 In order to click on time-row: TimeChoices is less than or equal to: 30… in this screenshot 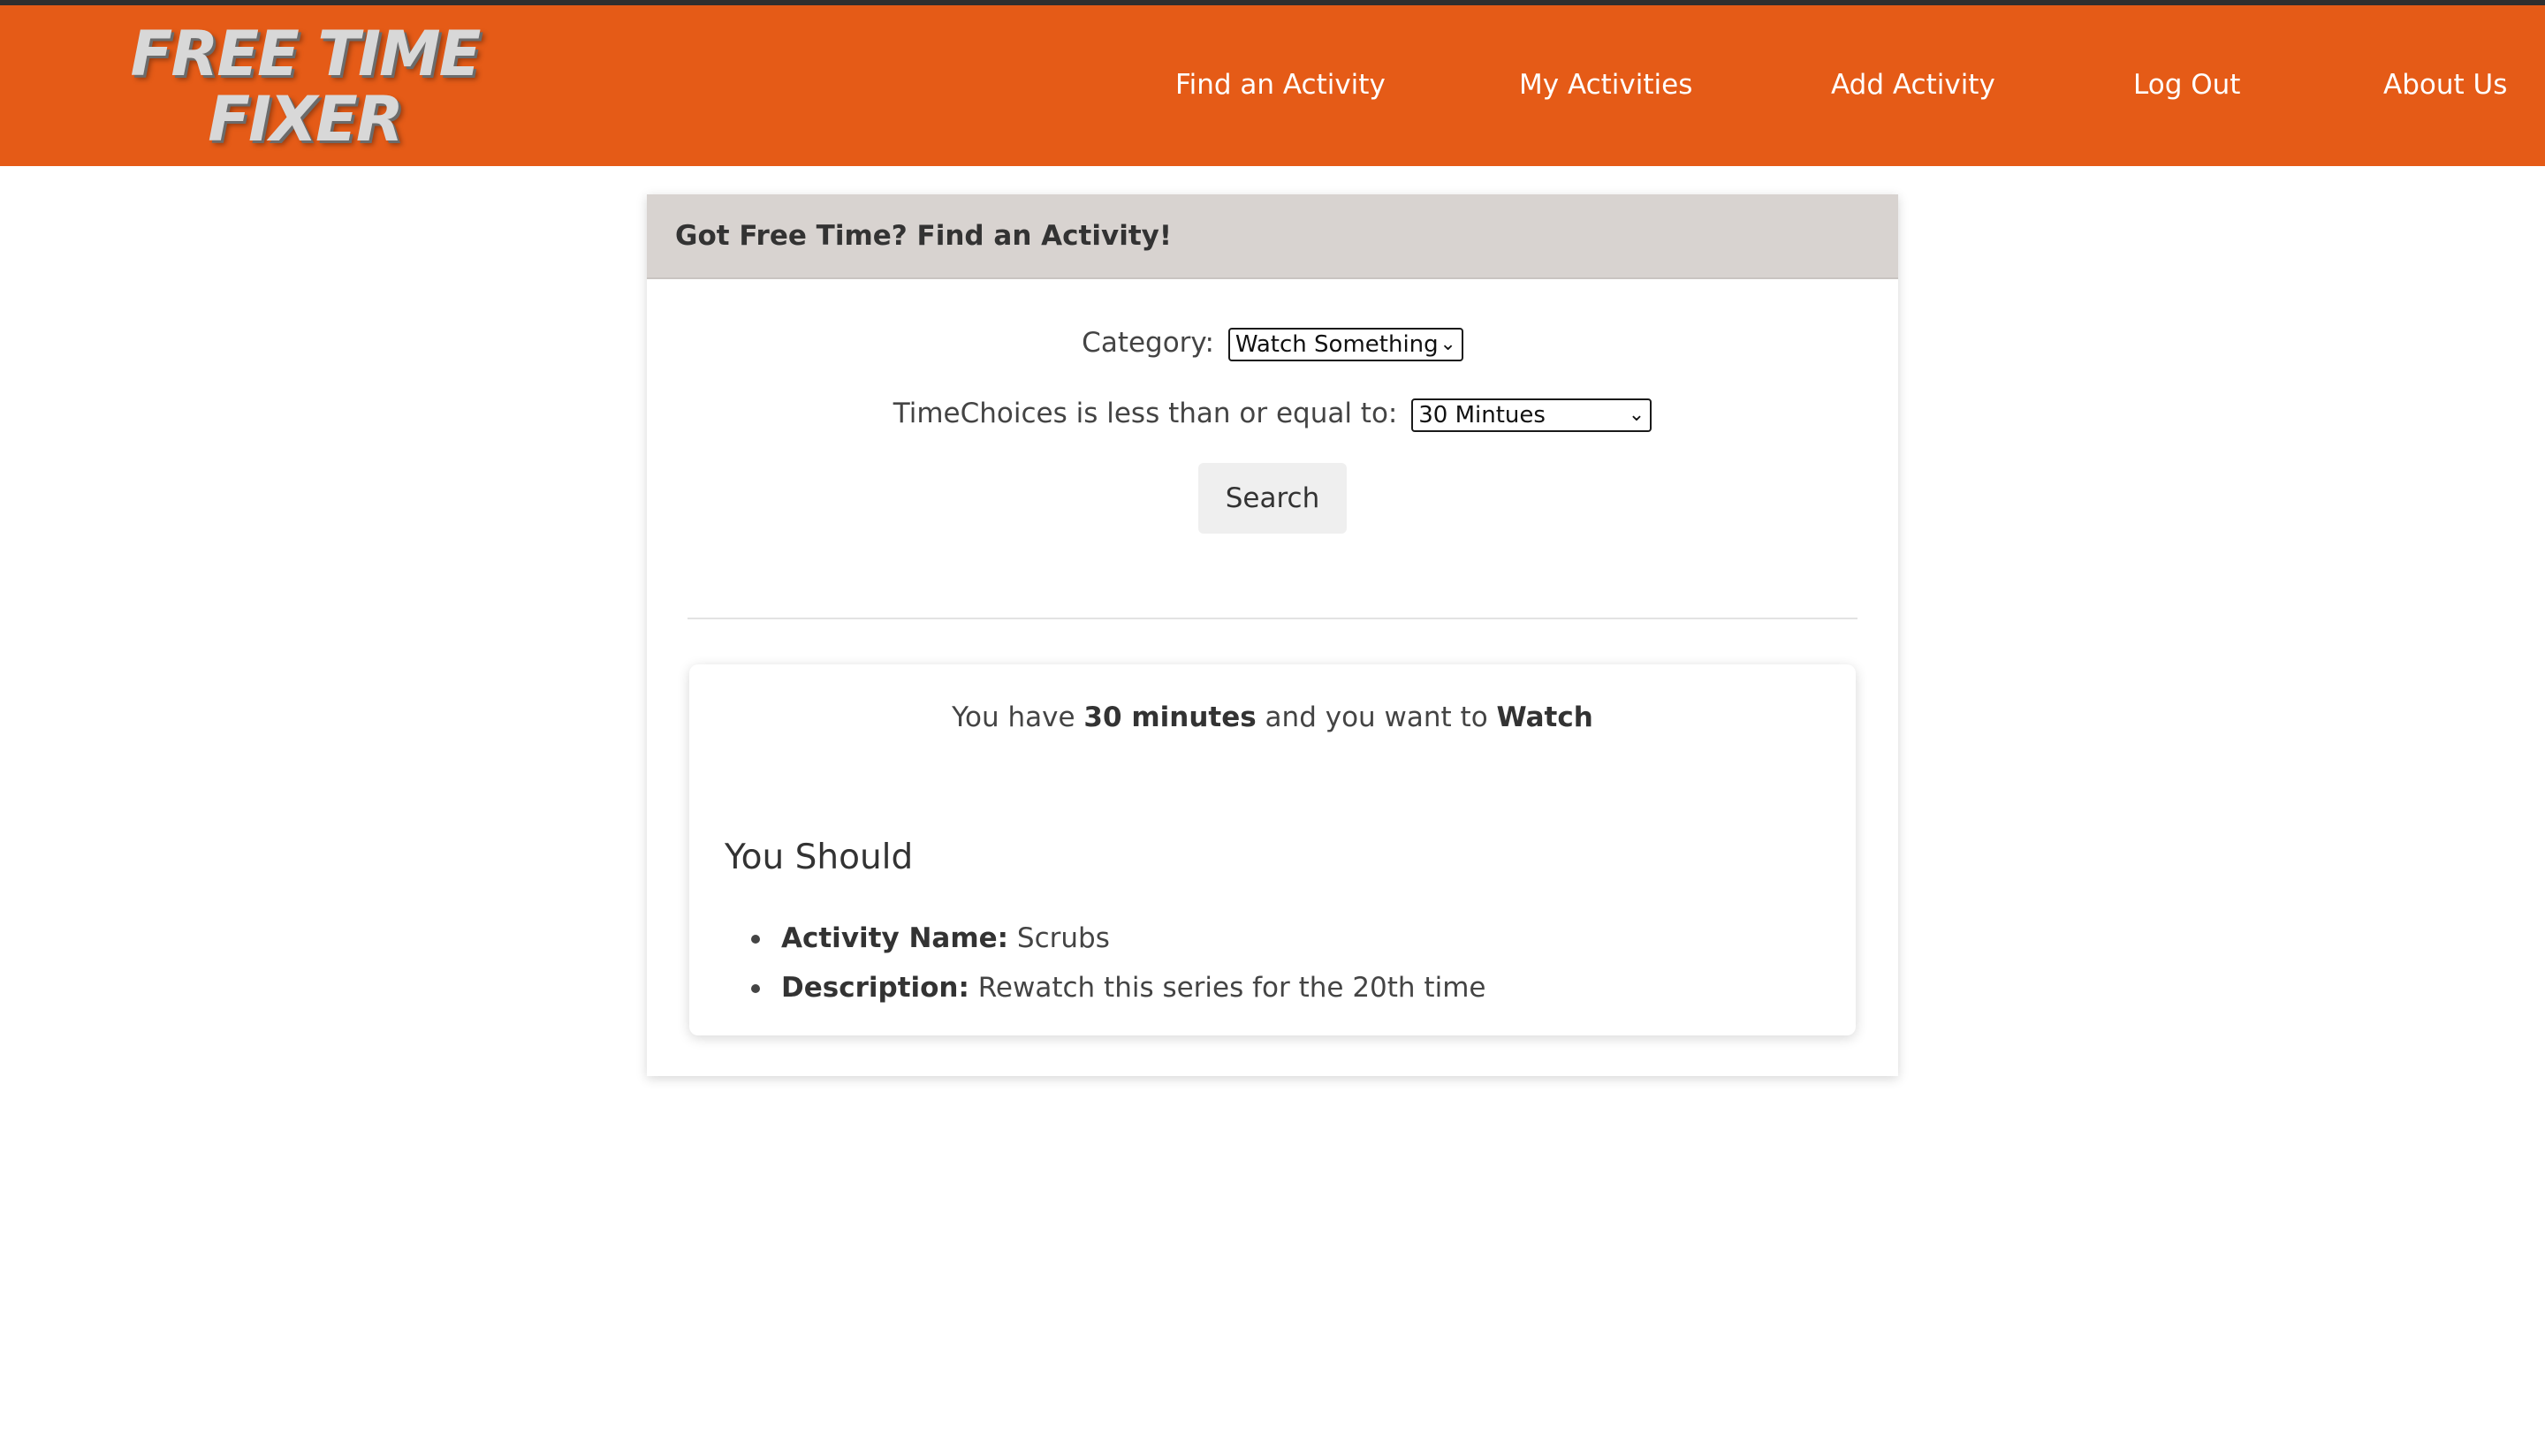, I will do `click(1272, 415)`.